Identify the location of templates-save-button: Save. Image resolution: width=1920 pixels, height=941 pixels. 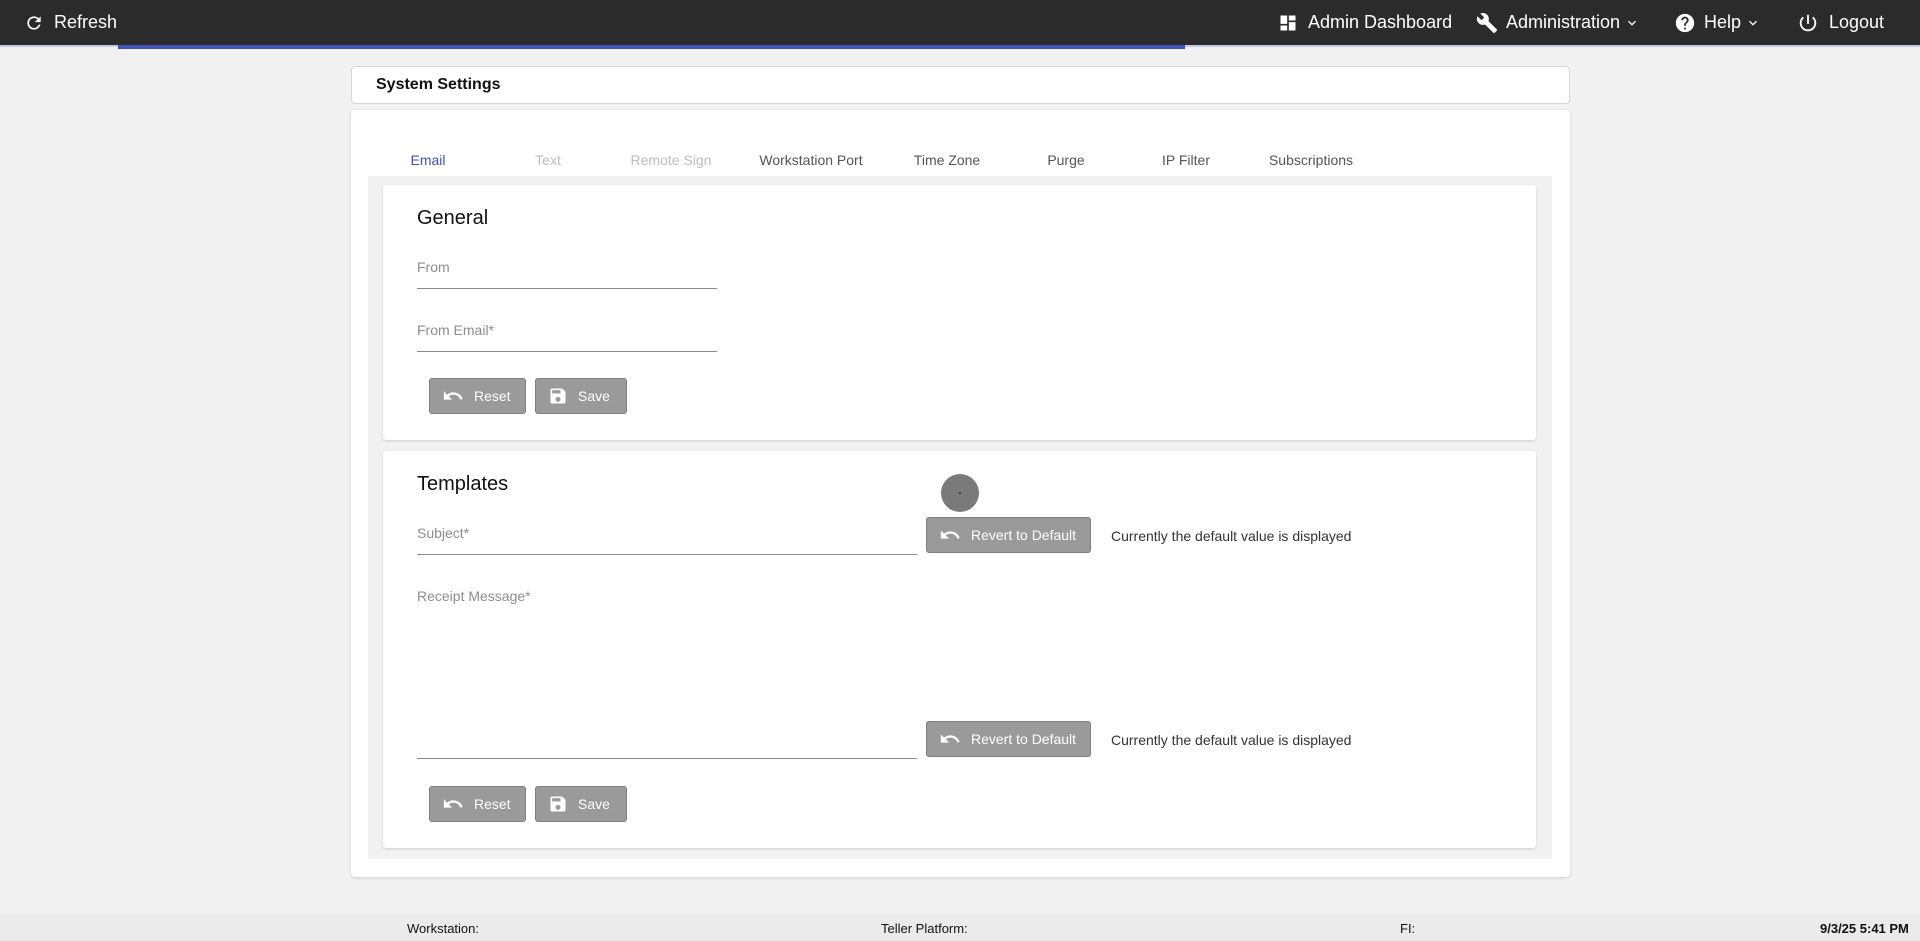
(581, 804).